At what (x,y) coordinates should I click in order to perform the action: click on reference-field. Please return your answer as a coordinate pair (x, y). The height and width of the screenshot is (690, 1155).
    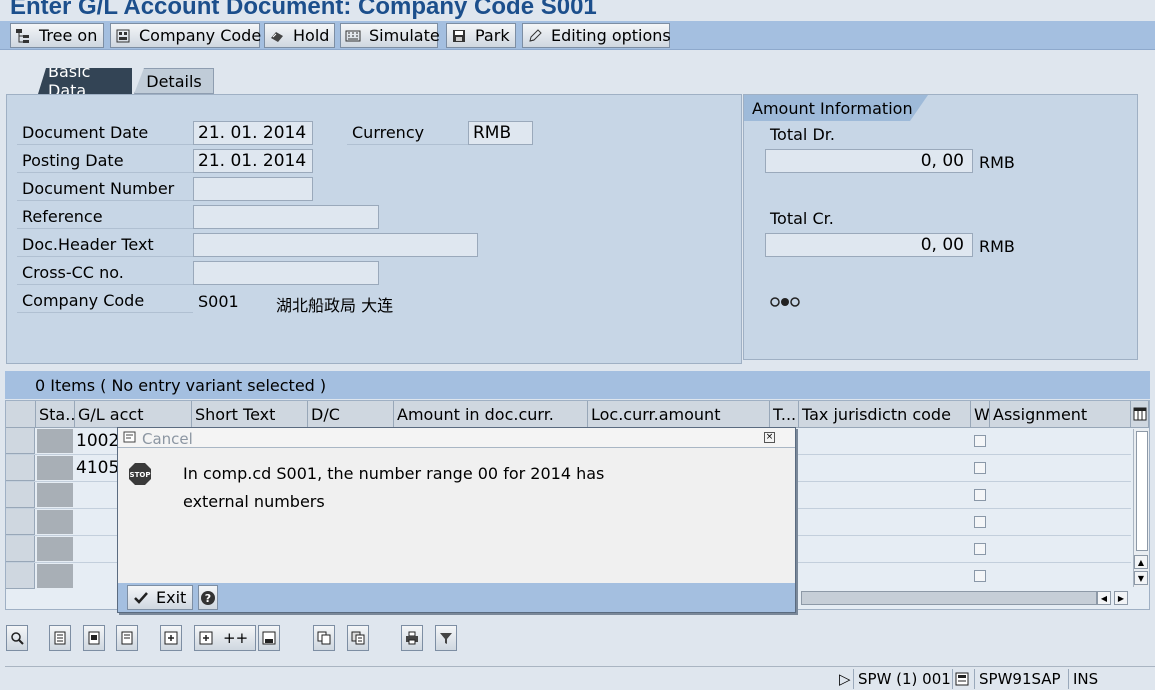
    Looking at the image, I should click on (286, 217).